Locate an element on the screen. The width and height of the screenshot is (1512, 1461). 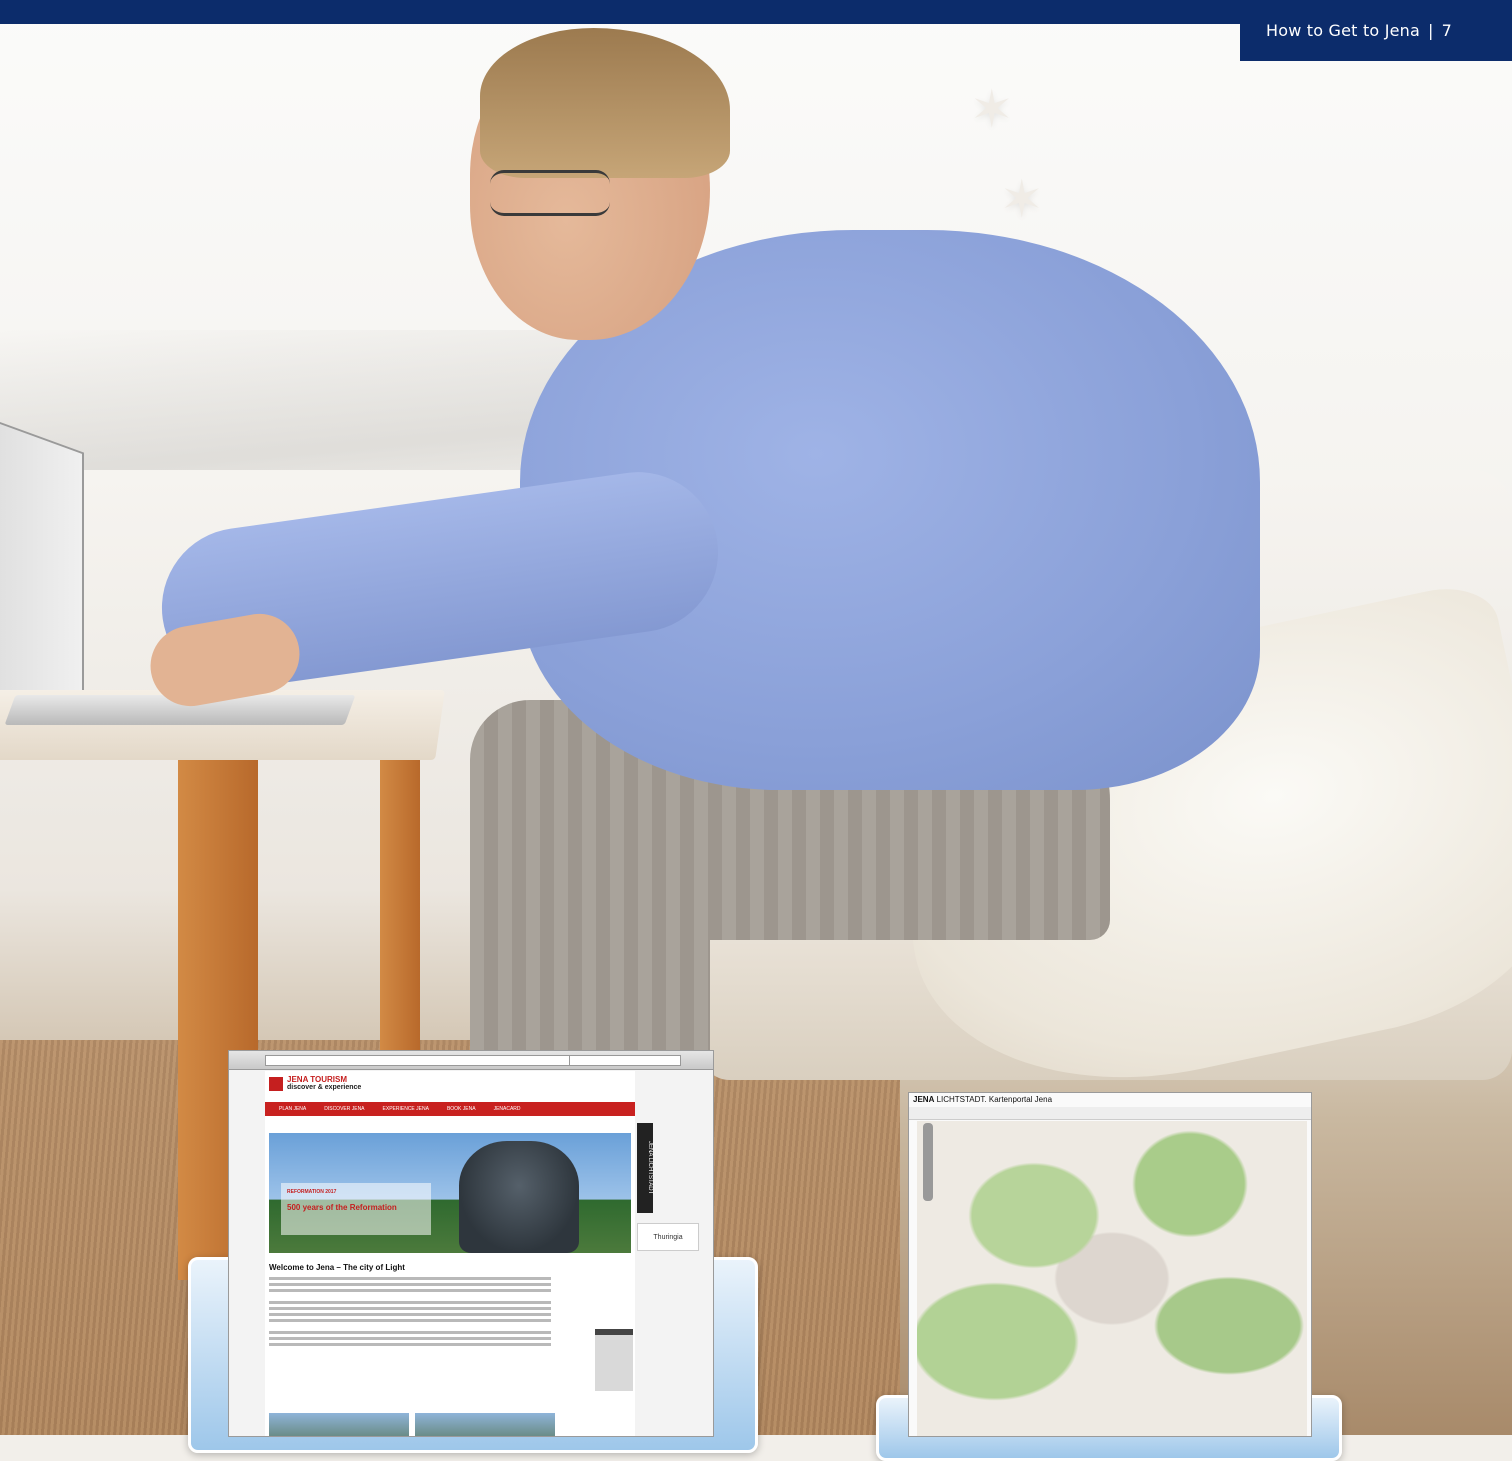
calendar-widget is located at coordinates (614, 1360).